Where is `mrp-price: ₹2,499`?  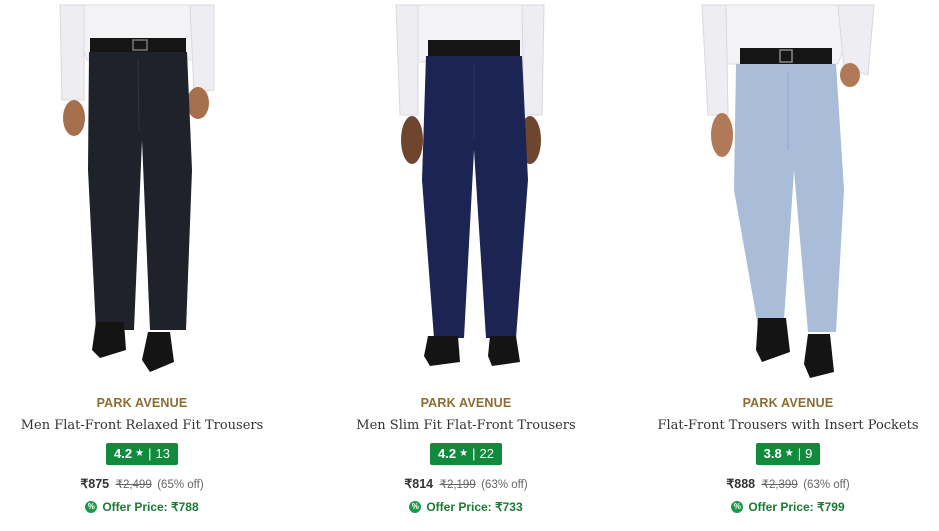
mrp-price: ₹2,499 is located at coordinates (133, 485).